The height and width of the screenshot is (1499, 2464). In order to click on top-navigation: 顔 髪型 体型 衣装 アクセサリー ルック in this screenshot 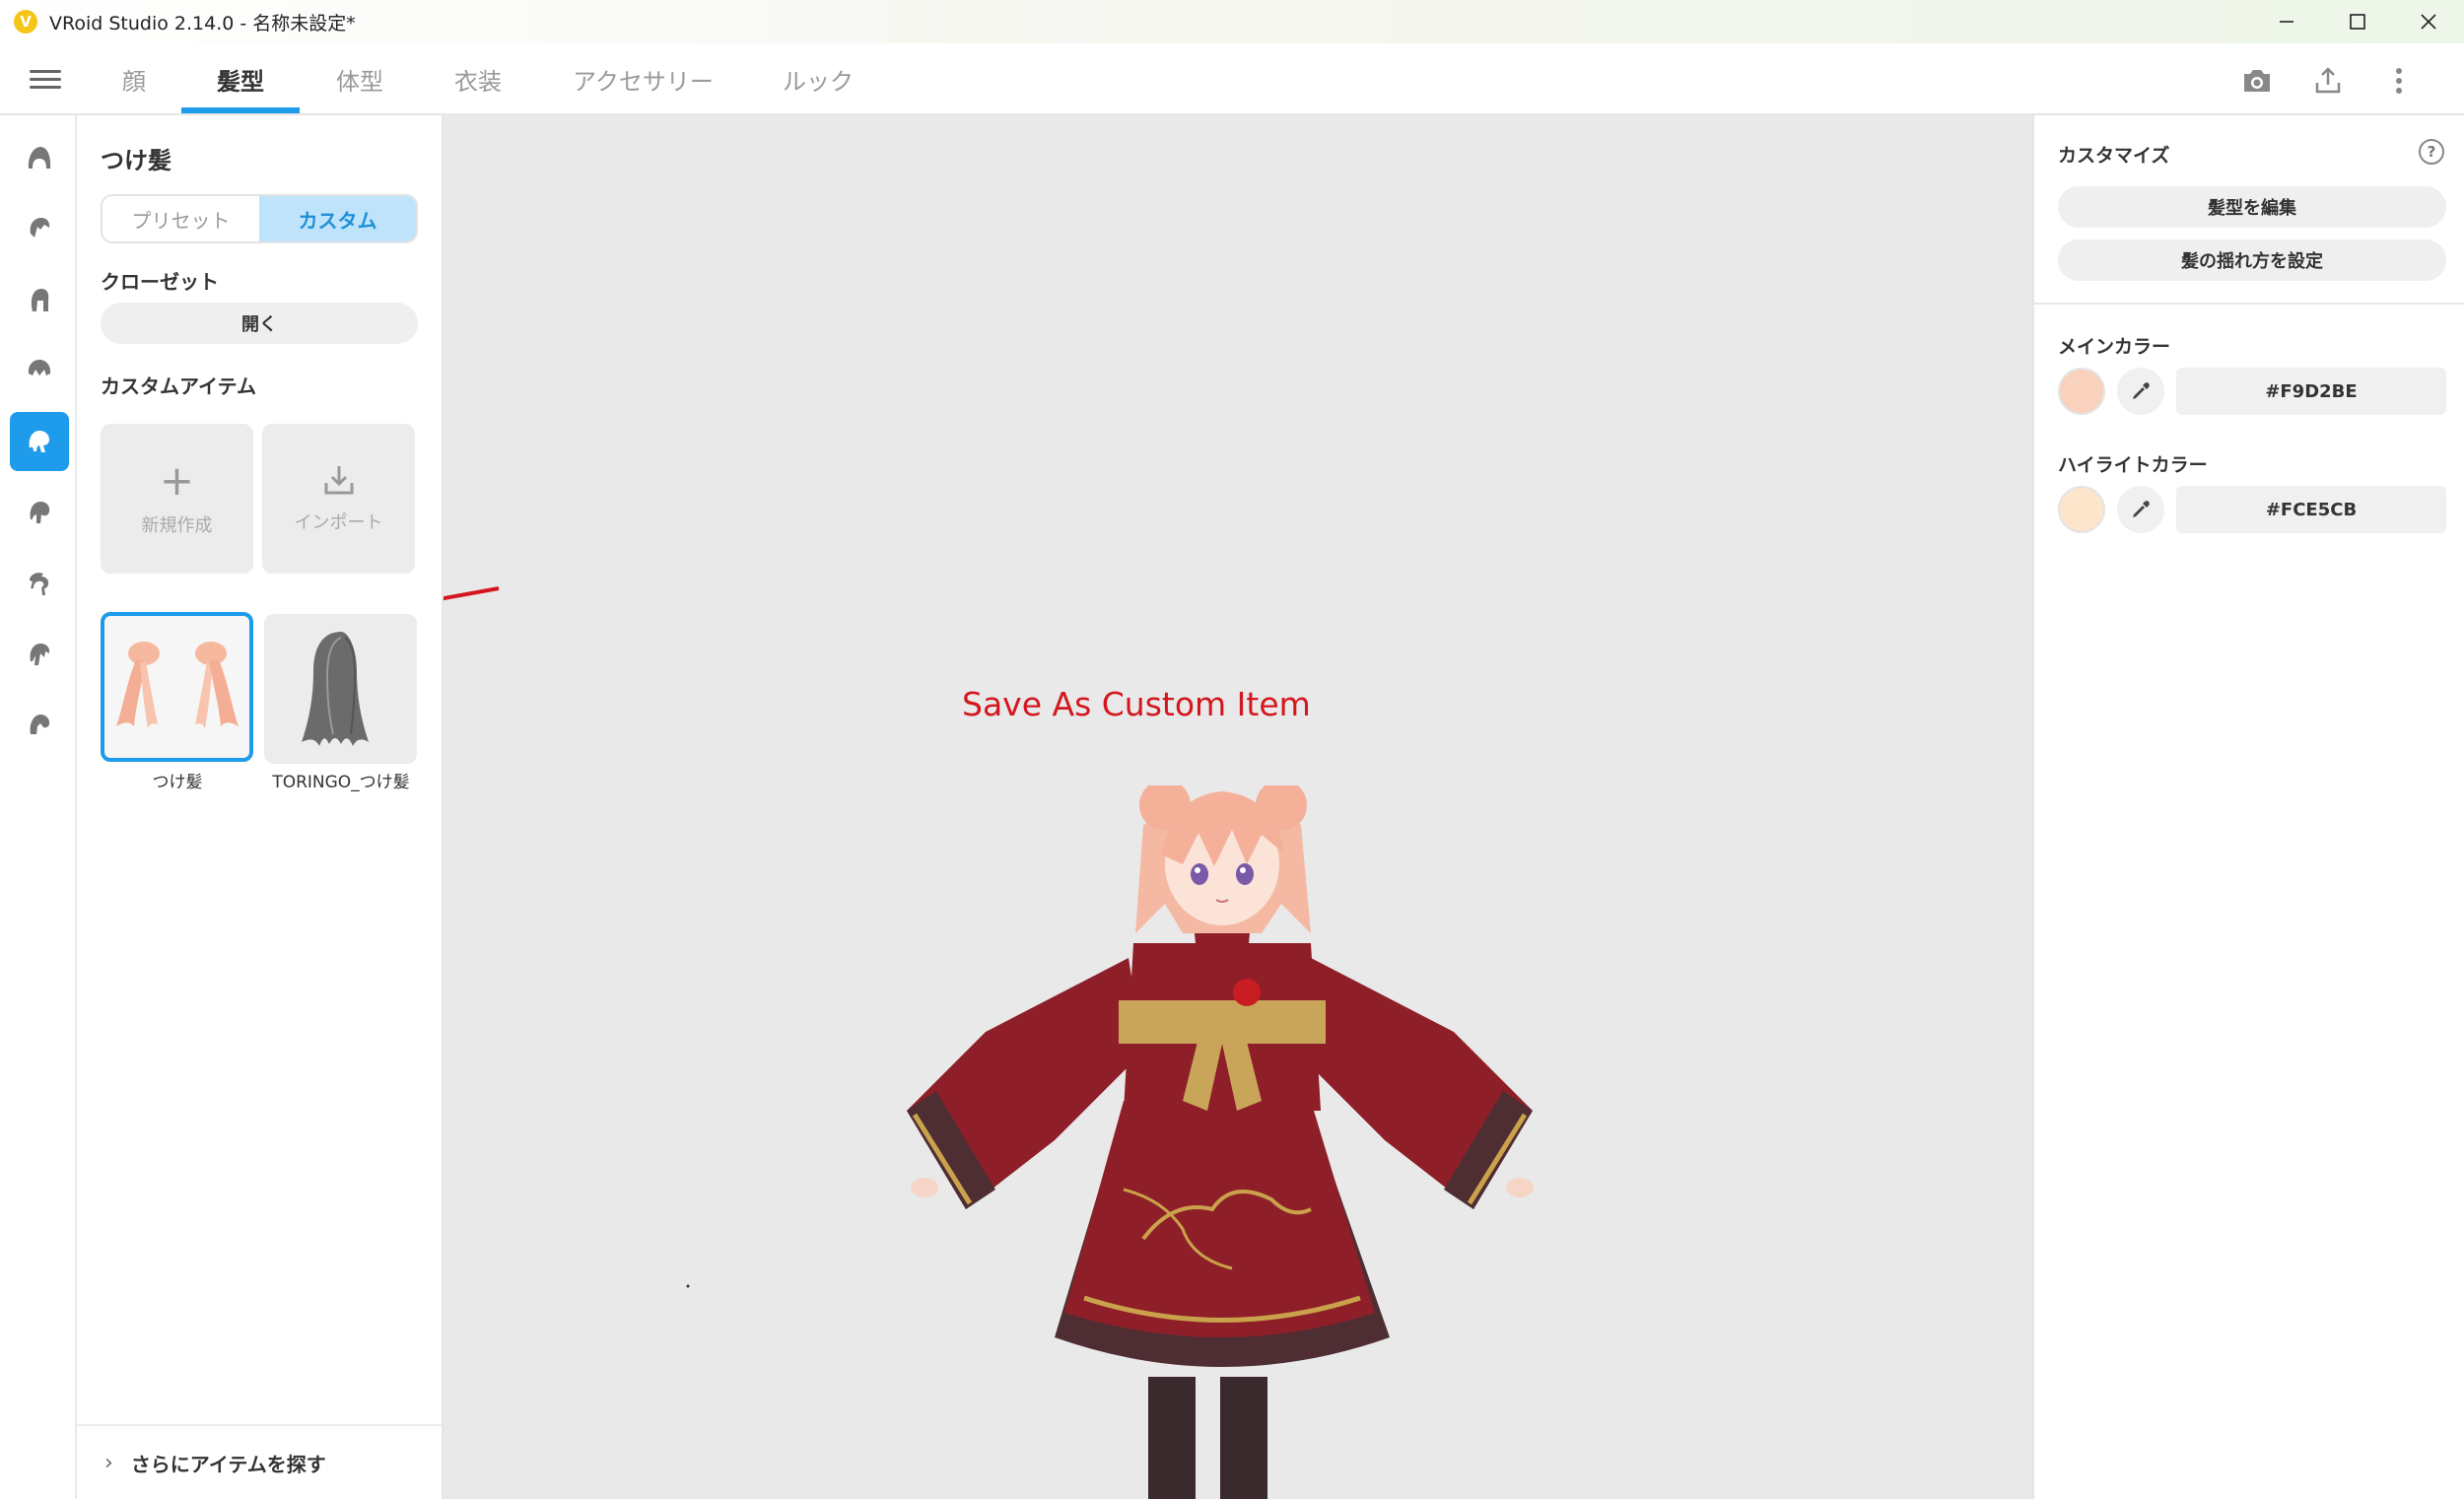, I will do `click(1232, 79)`.